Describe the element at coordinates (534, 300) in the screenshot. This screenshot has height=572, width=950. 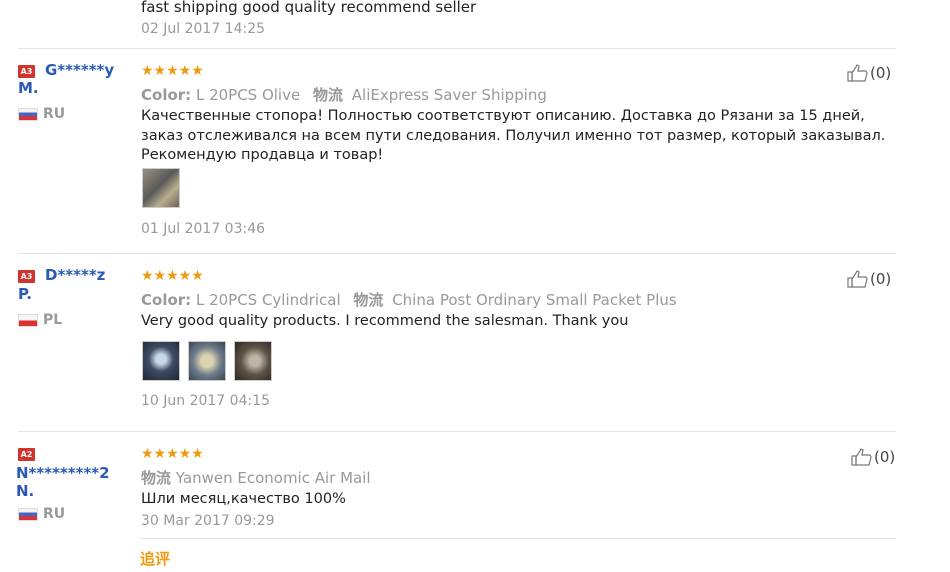
I see `shipping-method: China Post Ordinary Small Packet Plus` at that location.